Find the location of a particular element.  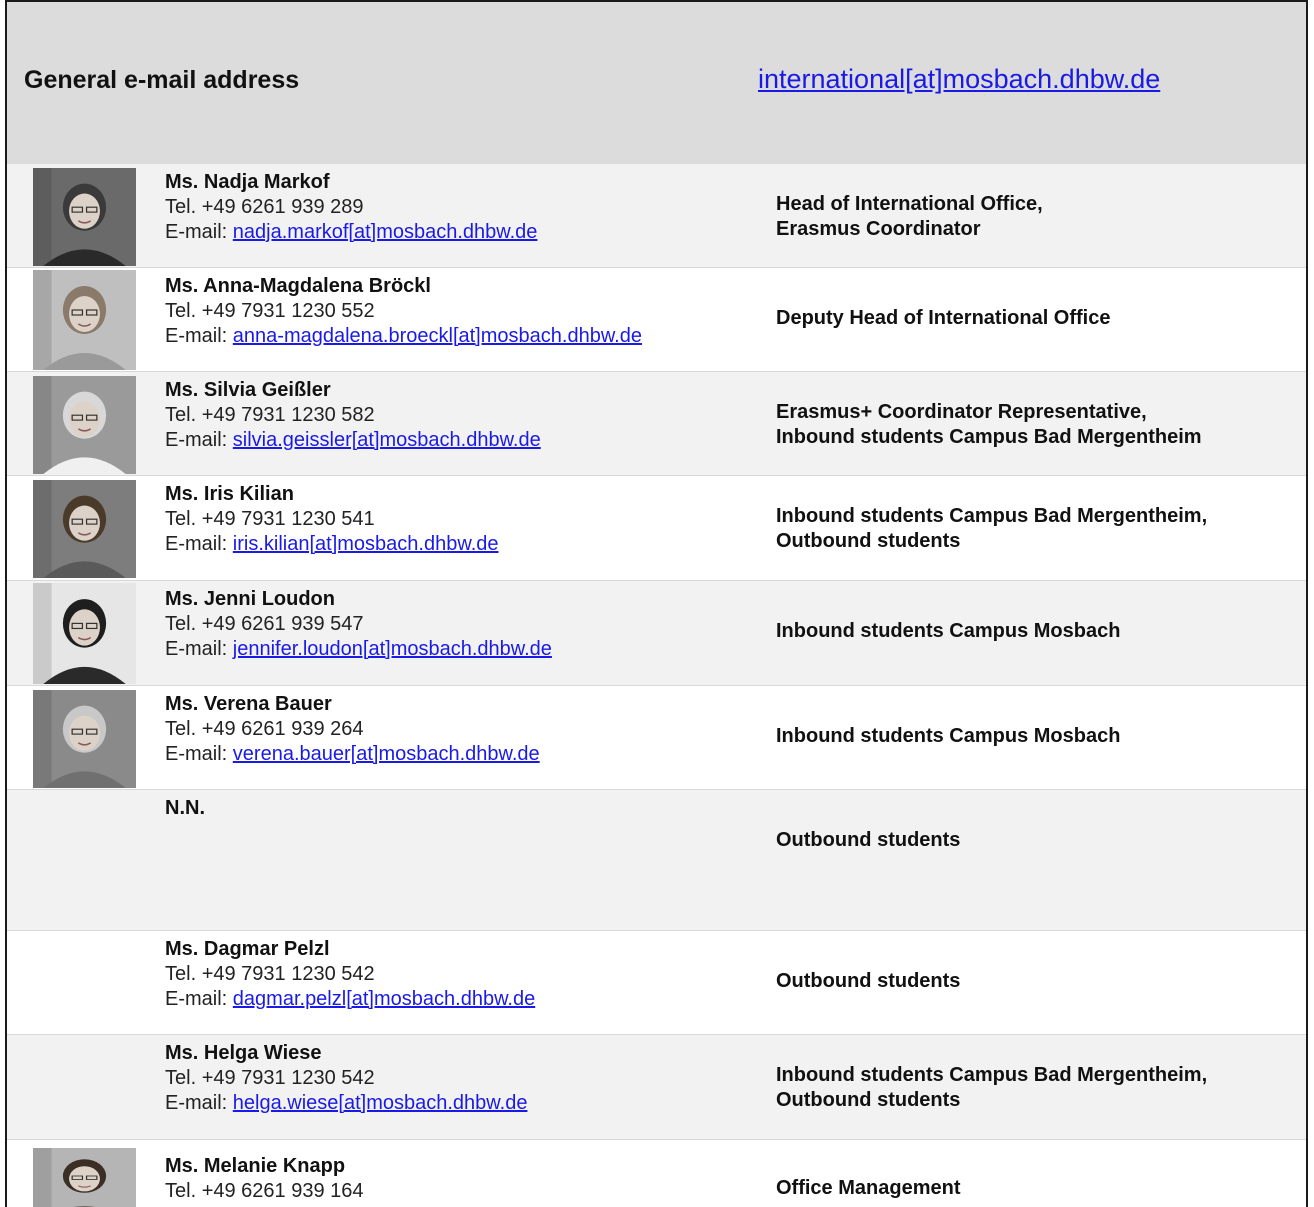

contact-name: Ms. Iris Kilian is located at coordinates (229, 494).